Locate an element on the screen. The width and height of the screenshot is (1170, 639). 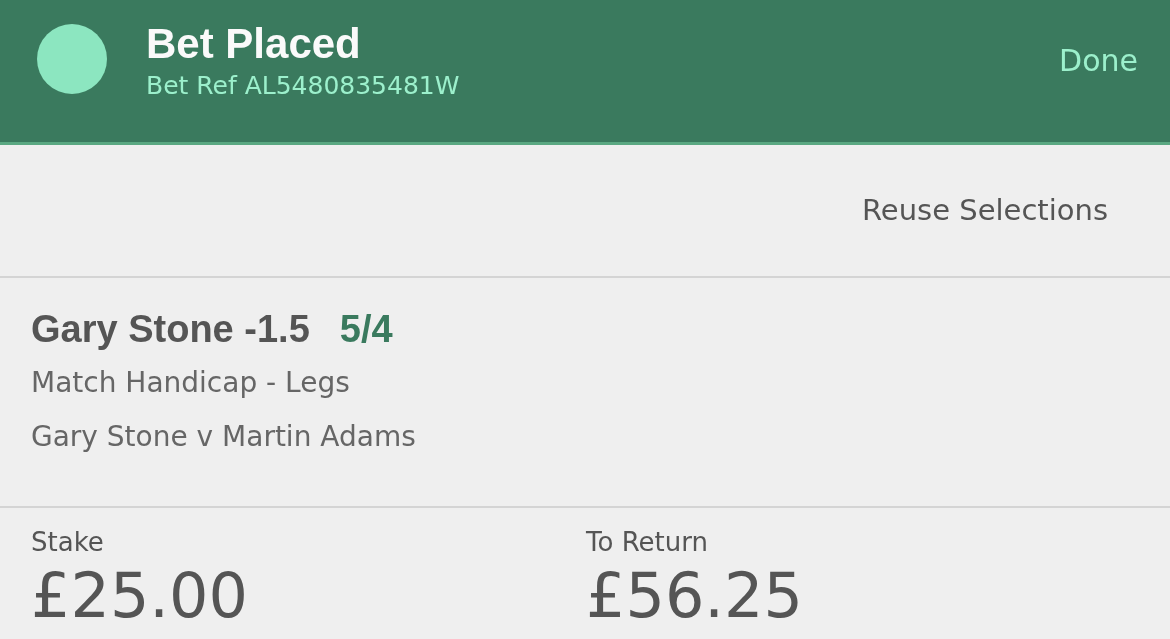
event-name: Gary Stone v Martin Adams is located at coordinates (224, 437).